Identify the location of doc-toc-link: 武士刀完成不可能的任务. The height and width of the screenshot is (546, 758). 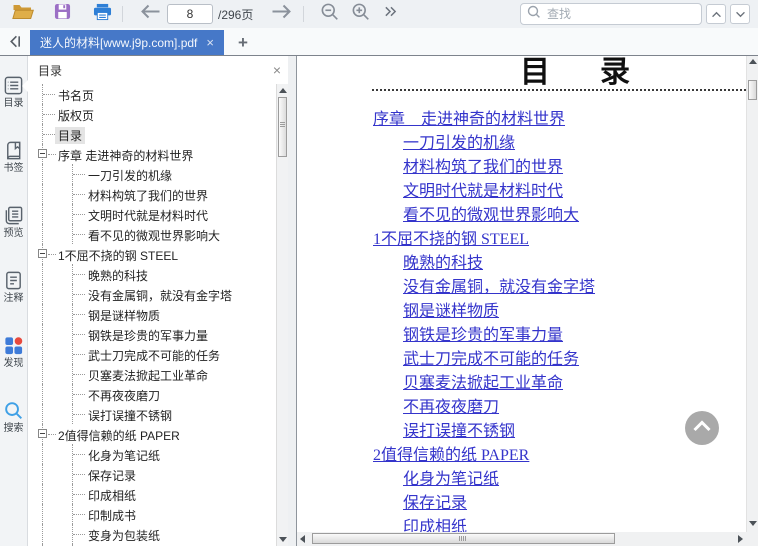
(491, 360).